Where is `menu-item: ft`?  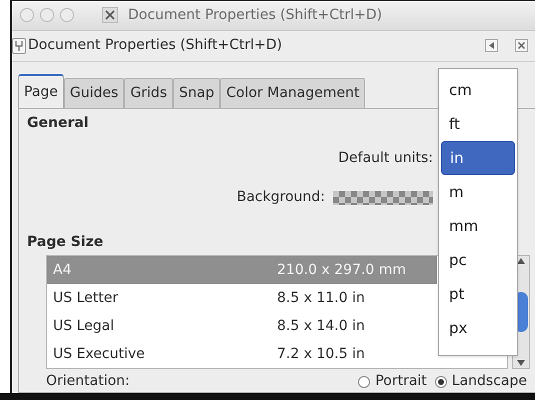 menu-item: ft is located at coordinates (478, 124).